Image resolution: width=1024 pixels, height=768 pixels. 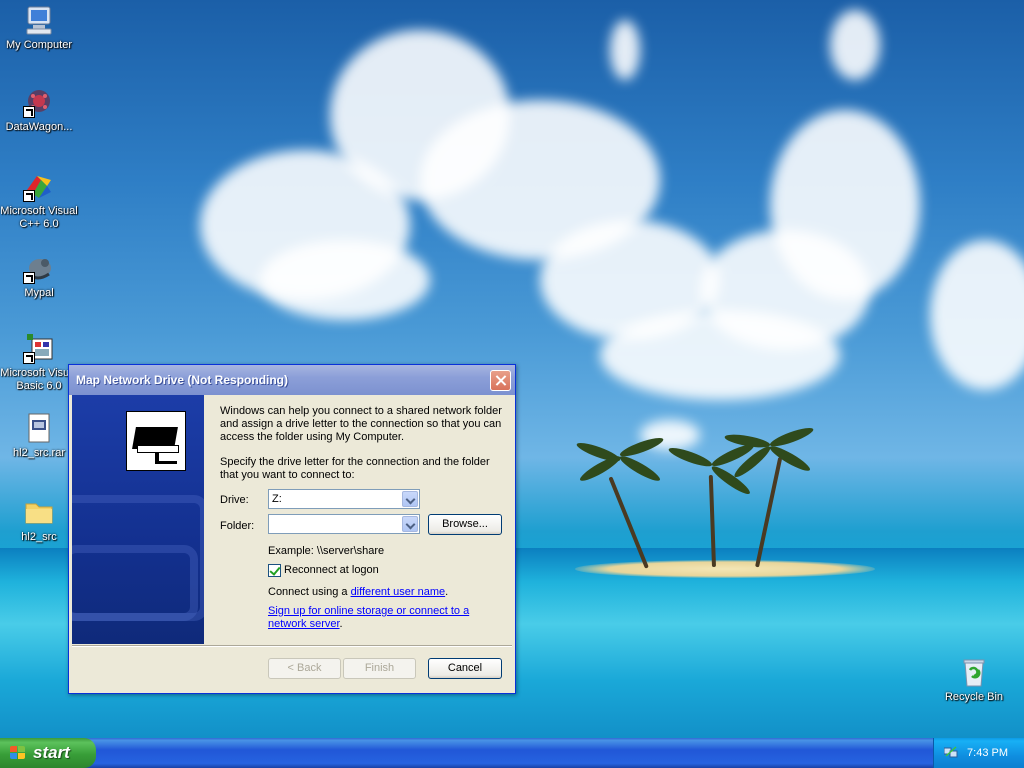 What do you see at coordinates (987, 753) in the screenshot?
I see `clock: 7:43 PM` at bounding box center [987, 753].